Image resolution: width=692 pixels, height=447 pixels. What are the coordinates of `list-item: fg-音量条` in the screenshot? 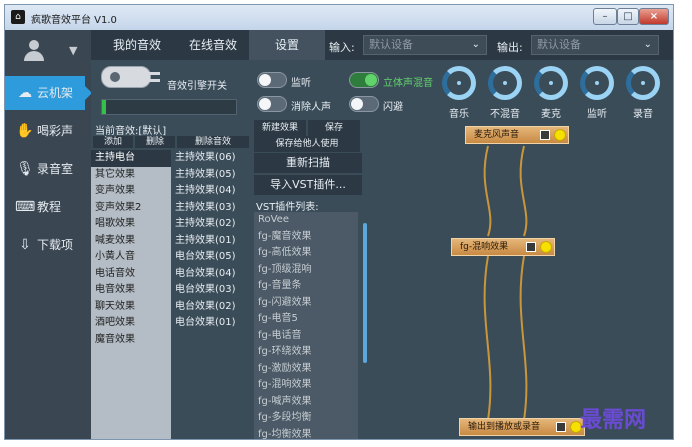 It's located at (306, 286).